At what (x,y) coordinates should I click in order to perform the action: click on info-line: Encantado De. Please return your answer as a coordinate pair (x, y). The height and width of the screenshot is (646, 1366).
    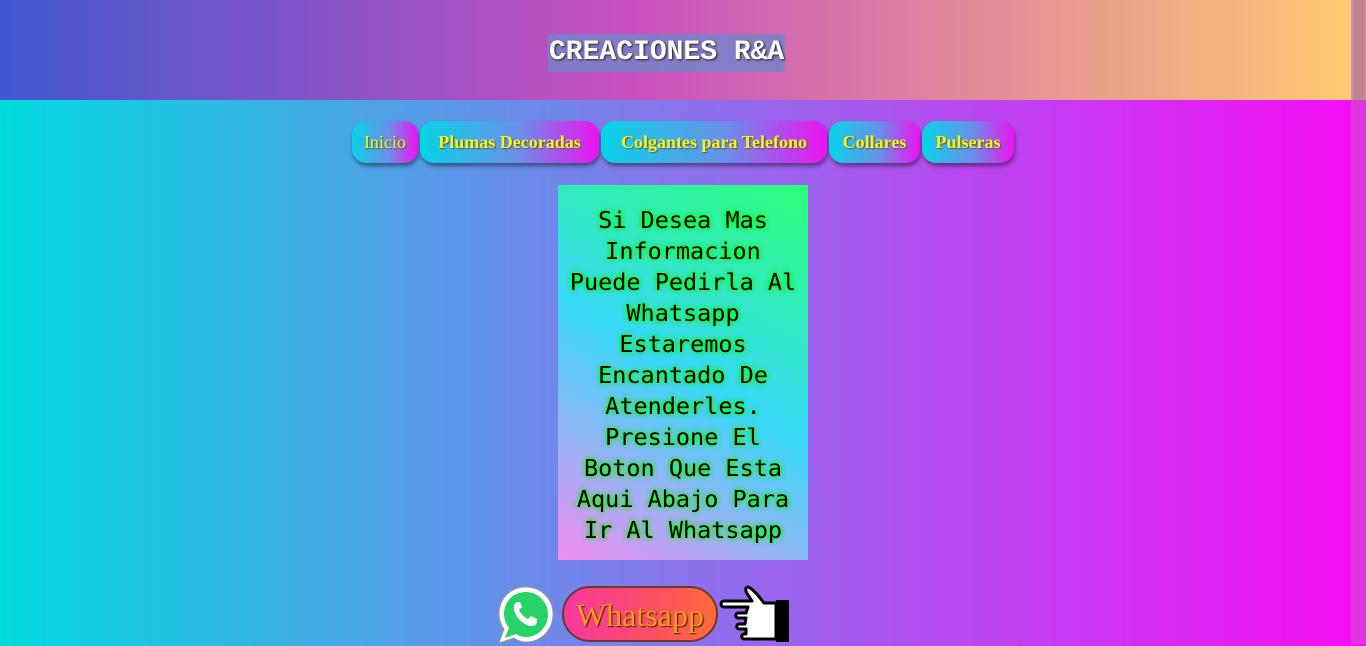
    Looking at the image, I should click on (683, 375).